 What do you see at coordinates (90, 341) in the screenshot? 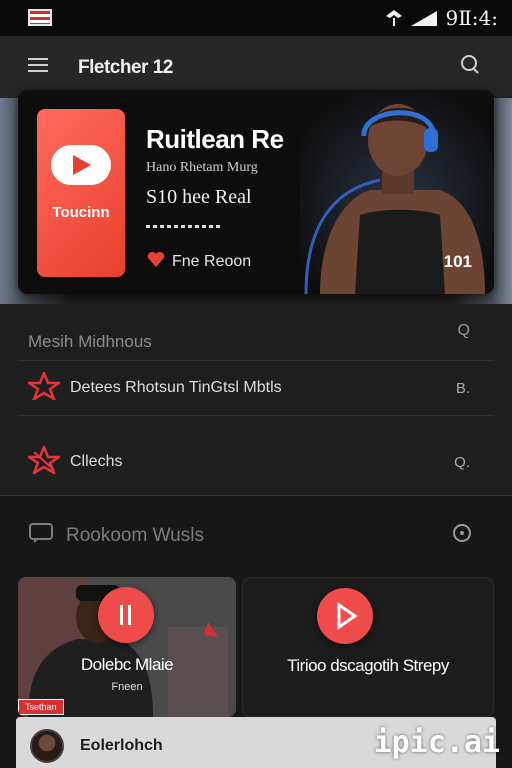
I see `section-header: Mesih Midhnous` at bounding box center [90, 341].